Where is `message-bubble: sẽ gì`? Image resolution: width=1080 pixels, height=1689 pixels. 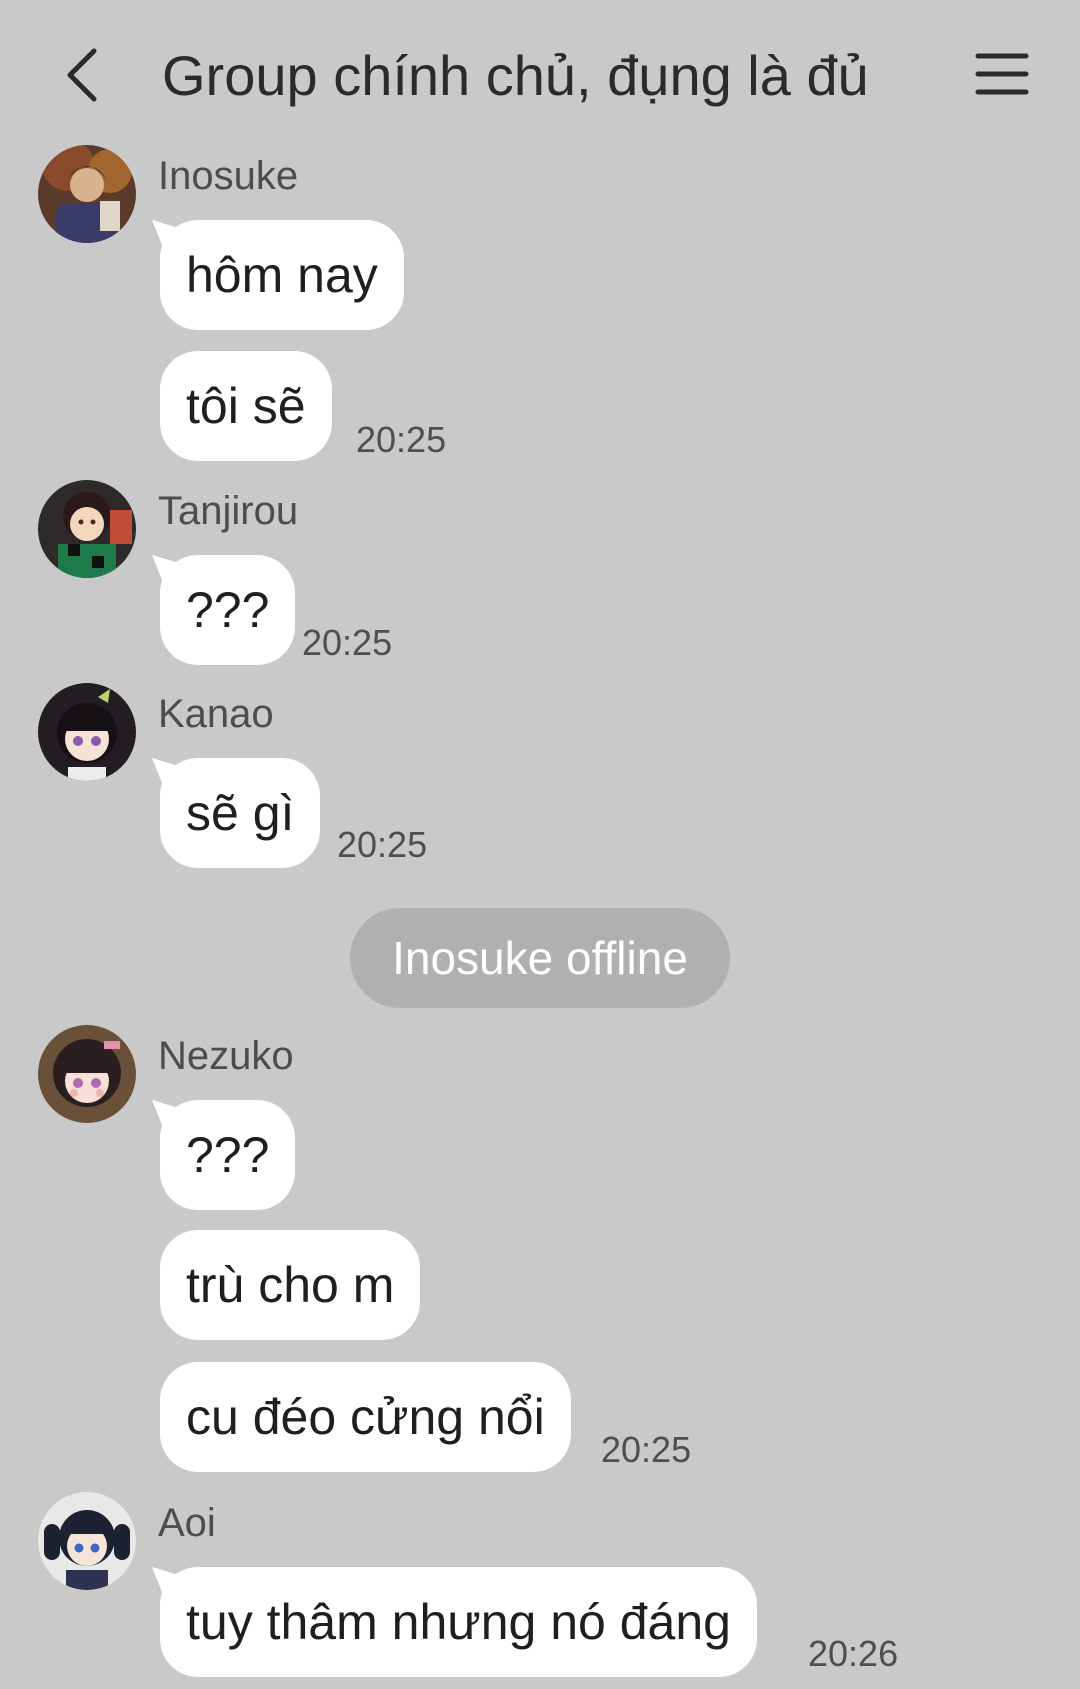 message-bubble: sẽ gì is located at coordinates (240, 813).